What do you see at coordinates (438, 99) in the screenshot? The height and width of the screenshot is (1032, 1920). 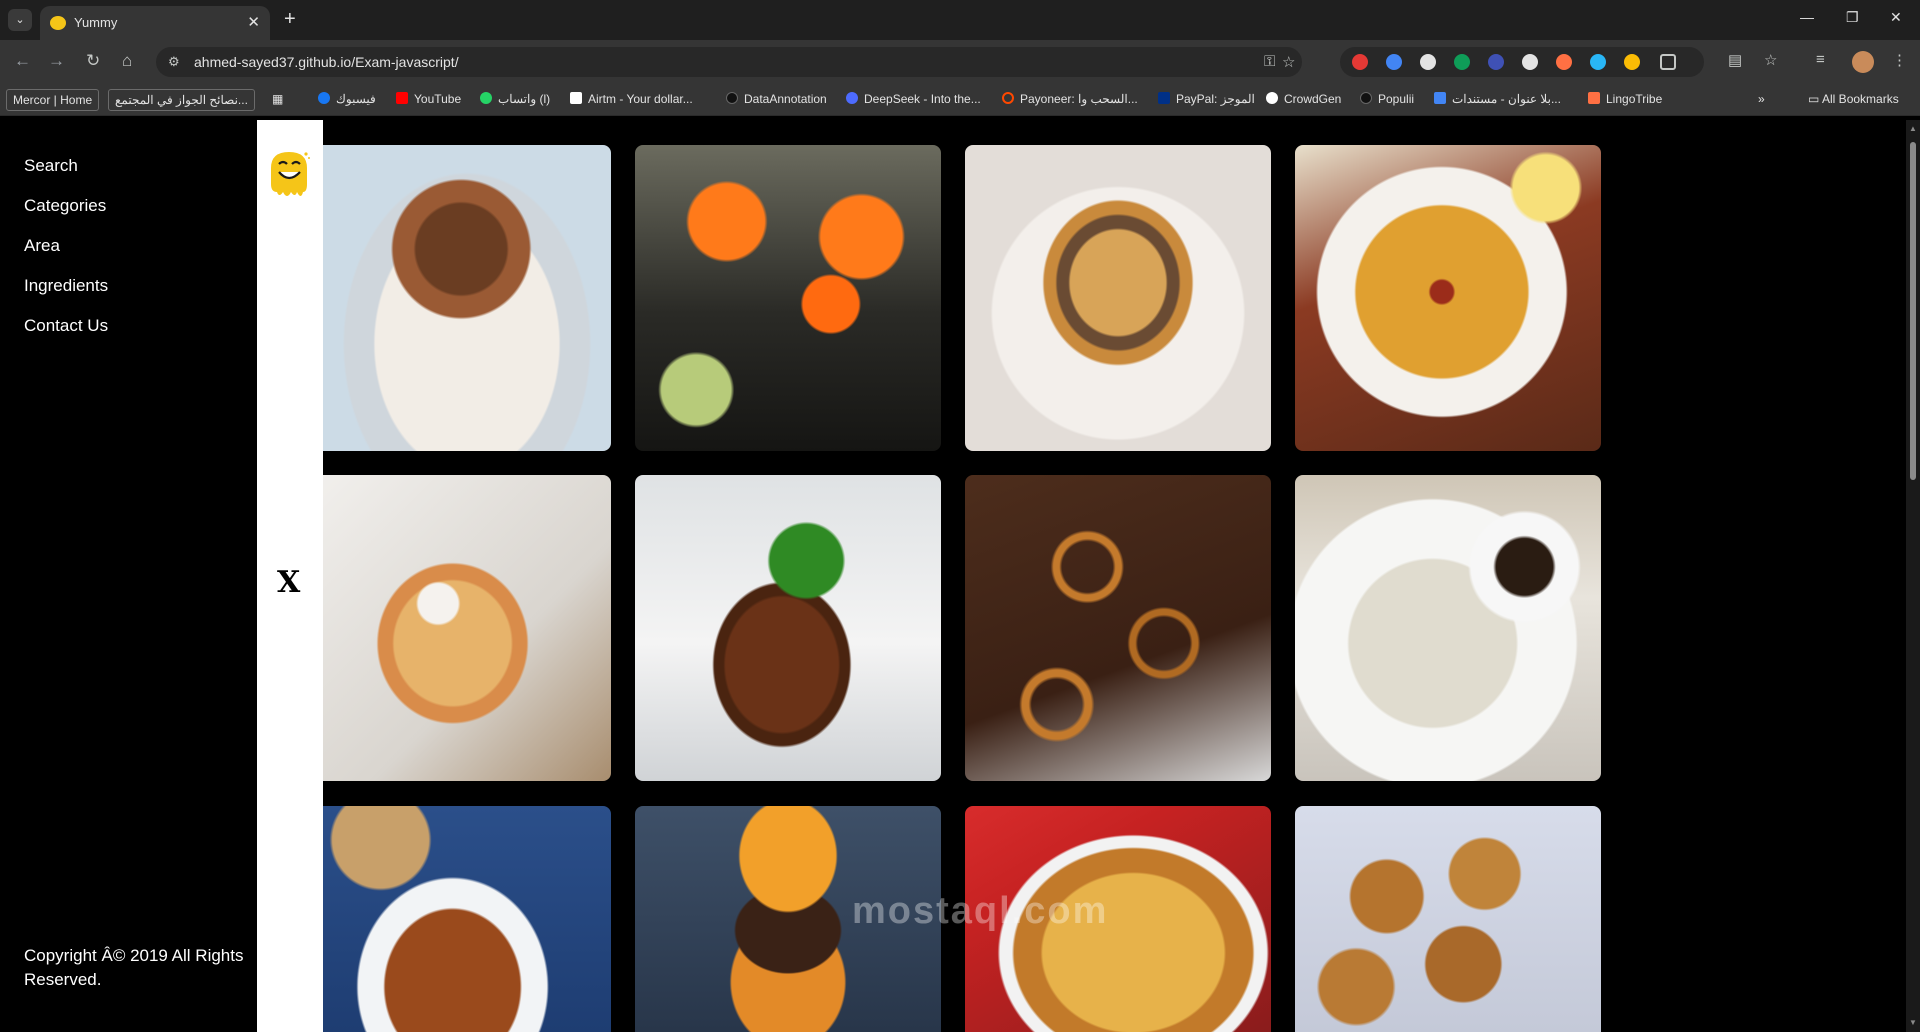 I see `bookmark-label: YouTube` at bounding box center [438, 99].